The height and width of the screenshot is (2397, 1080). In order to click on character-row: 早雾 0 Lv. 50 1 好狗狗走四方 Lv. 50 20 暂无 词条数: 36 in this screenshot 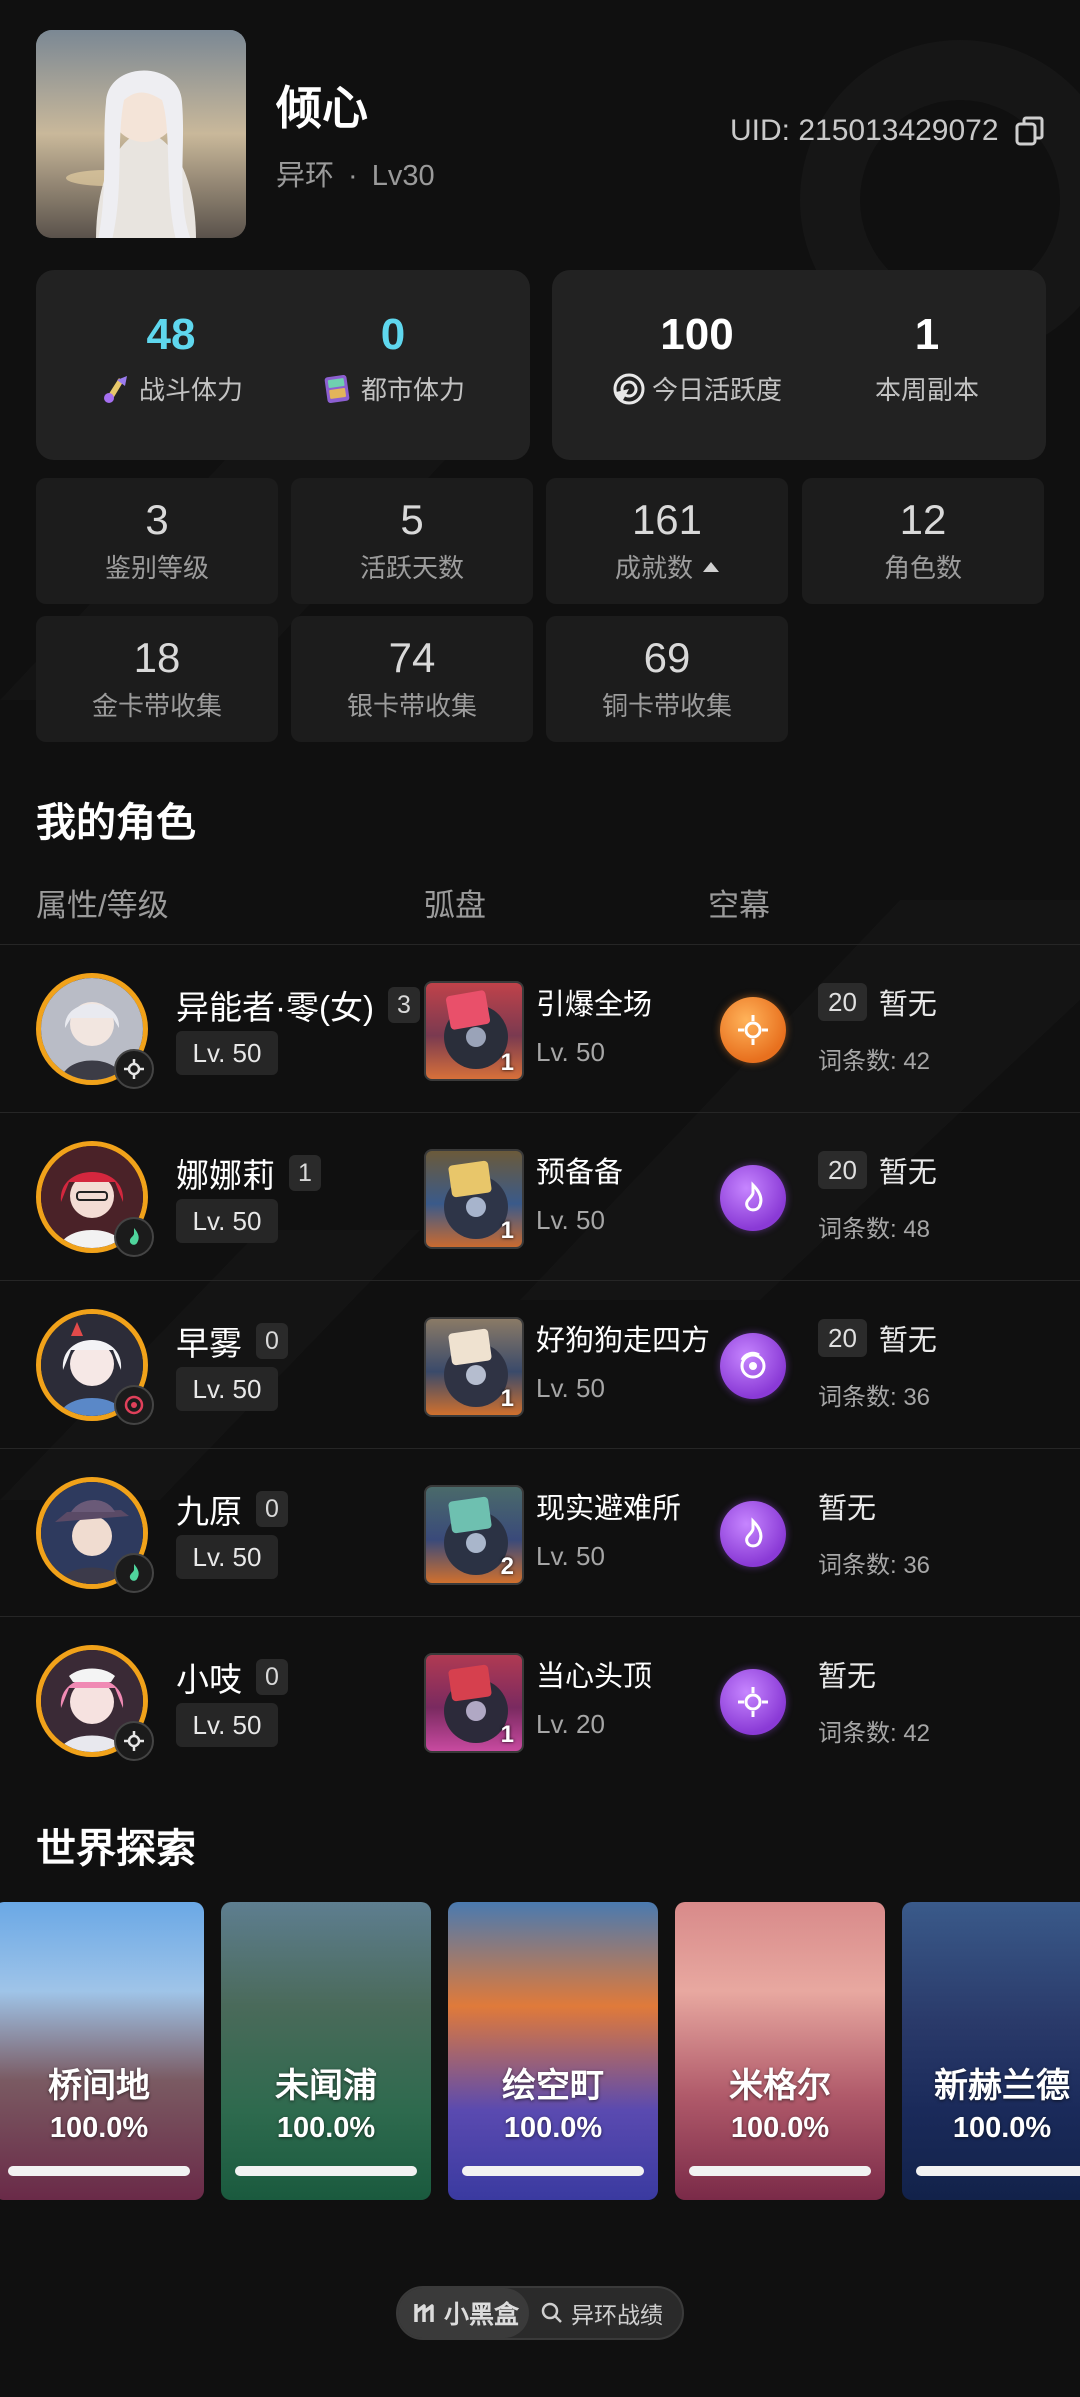, I will do `click(540, 1364)`.